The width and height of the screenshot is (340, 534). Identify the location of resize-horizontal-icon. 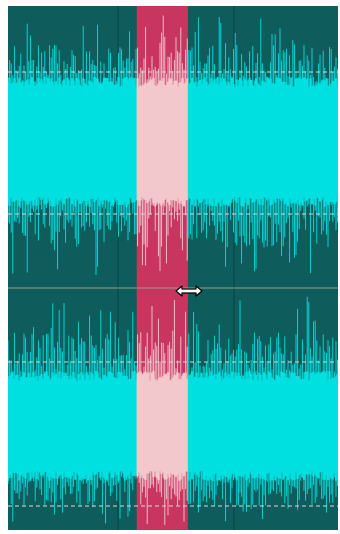
(189, 291).